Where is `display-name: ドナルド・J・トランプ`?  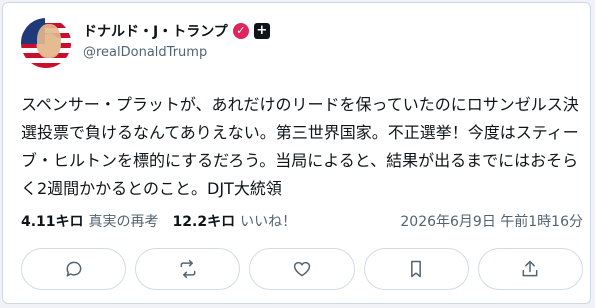
display-name: ドナルド・J・トランプ is located at coordinates (155, 31).